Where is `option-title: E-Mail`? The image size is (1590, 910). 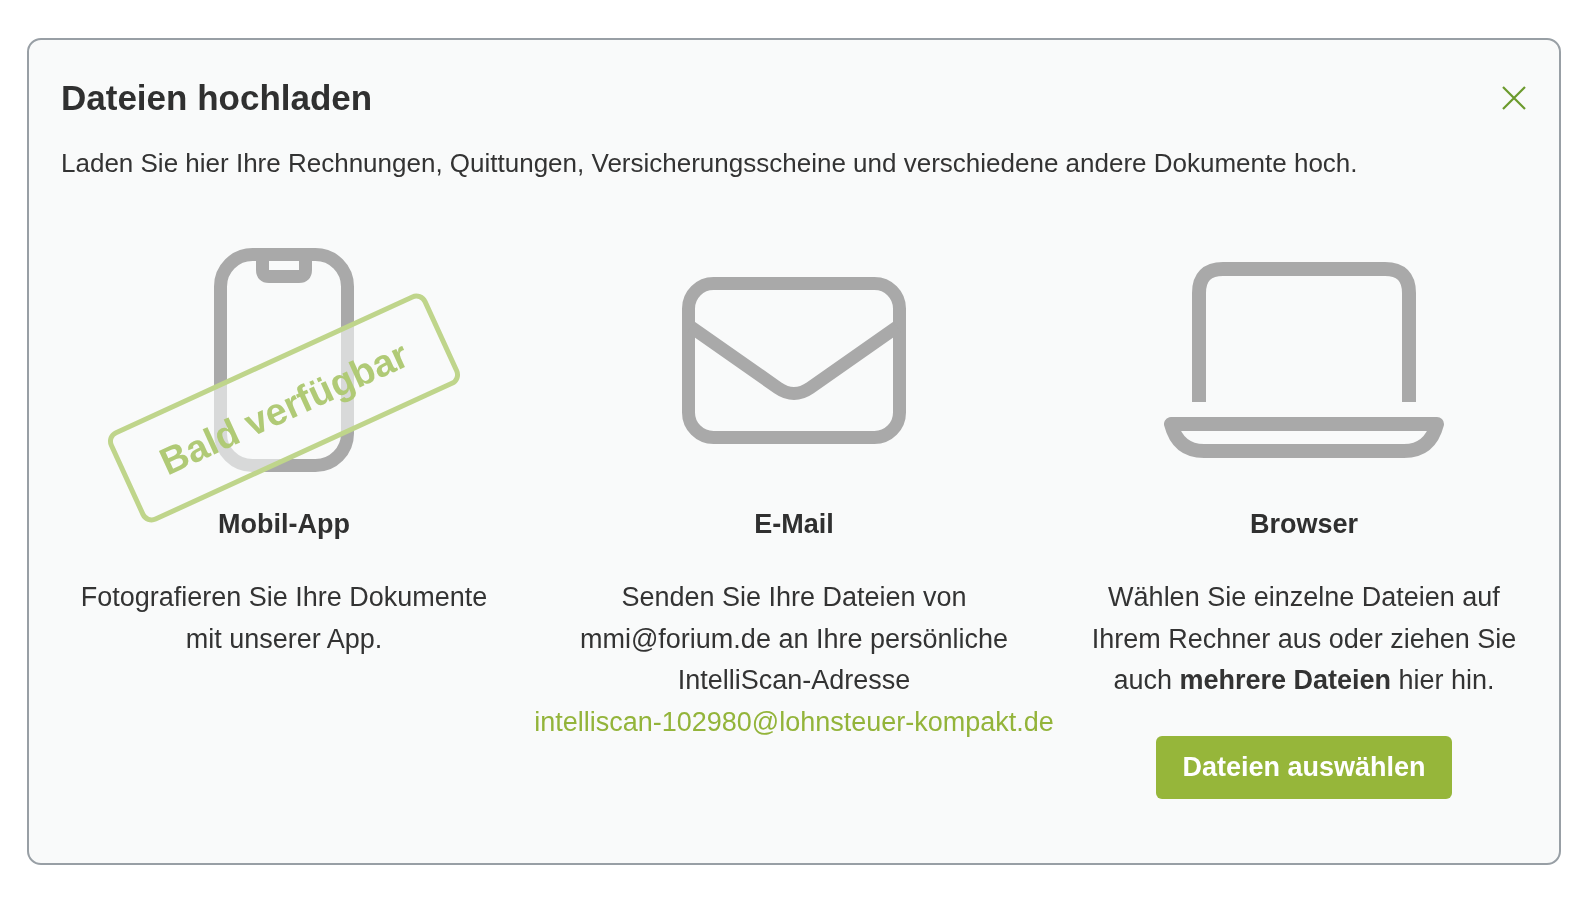
option-title: E-Mail is located at coordinates (794, 524).